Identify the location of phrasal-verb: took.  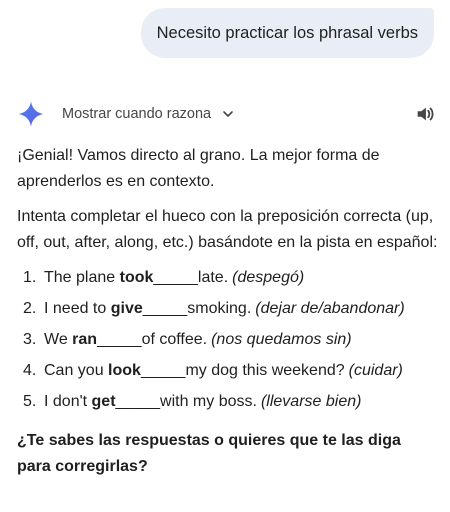
(136, 277).